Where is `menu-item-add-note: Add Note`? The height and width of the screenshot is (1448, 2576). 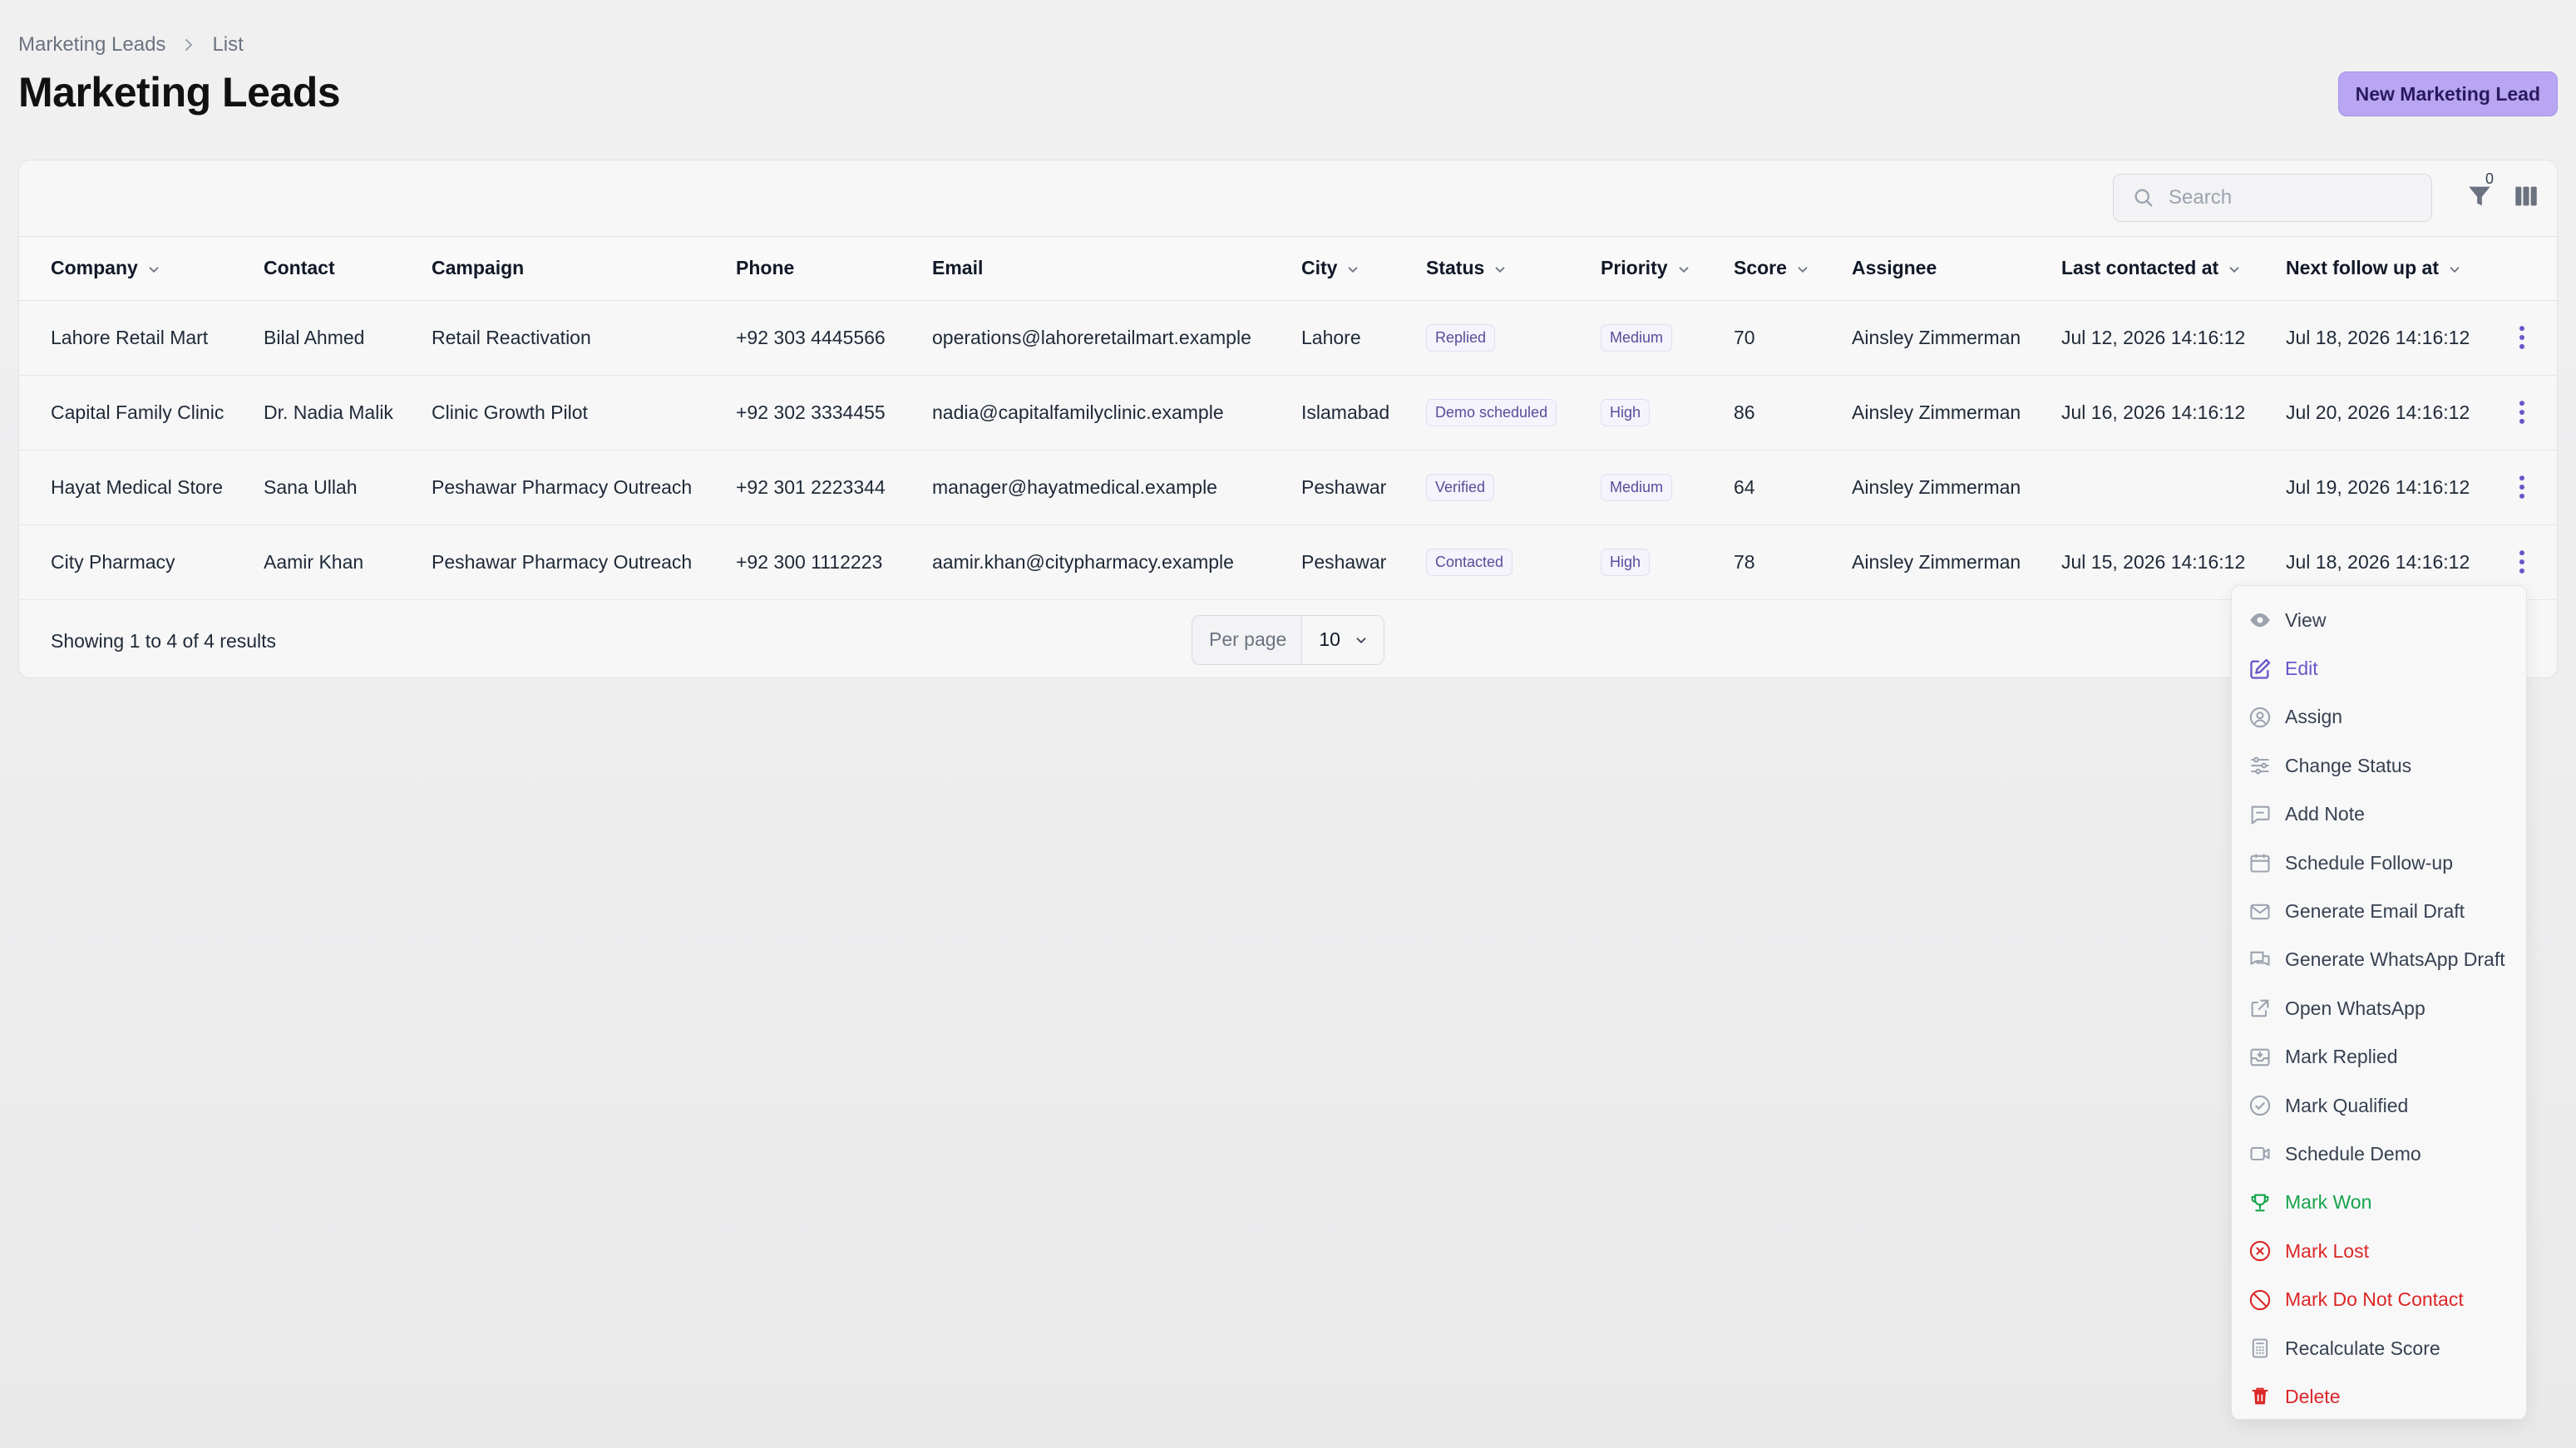
menu-item-add-note: Add Note is located at coordinates (2379, 814).